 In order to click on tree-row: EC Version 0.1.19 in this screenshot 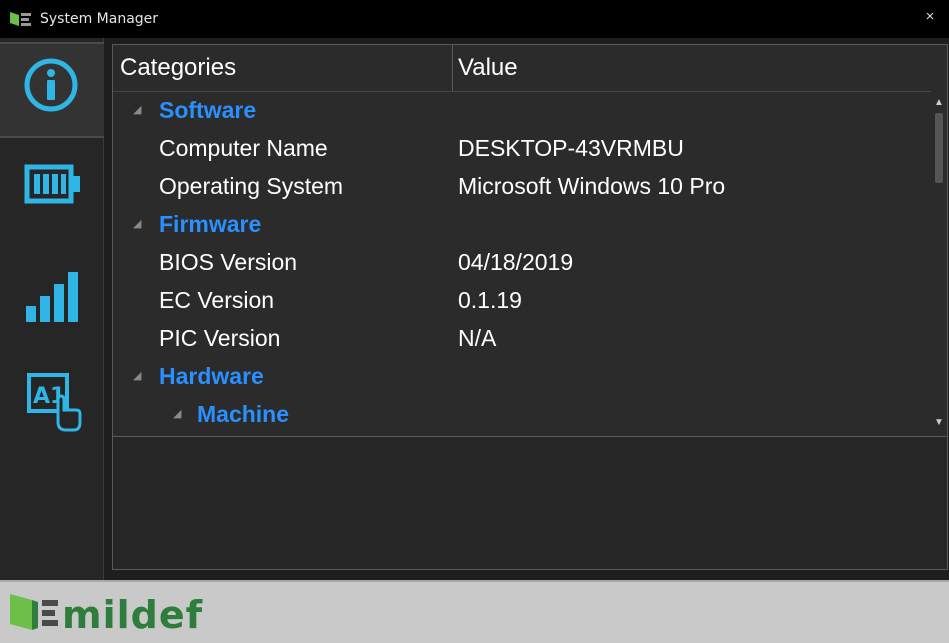, I will do `click(522, 300)`.